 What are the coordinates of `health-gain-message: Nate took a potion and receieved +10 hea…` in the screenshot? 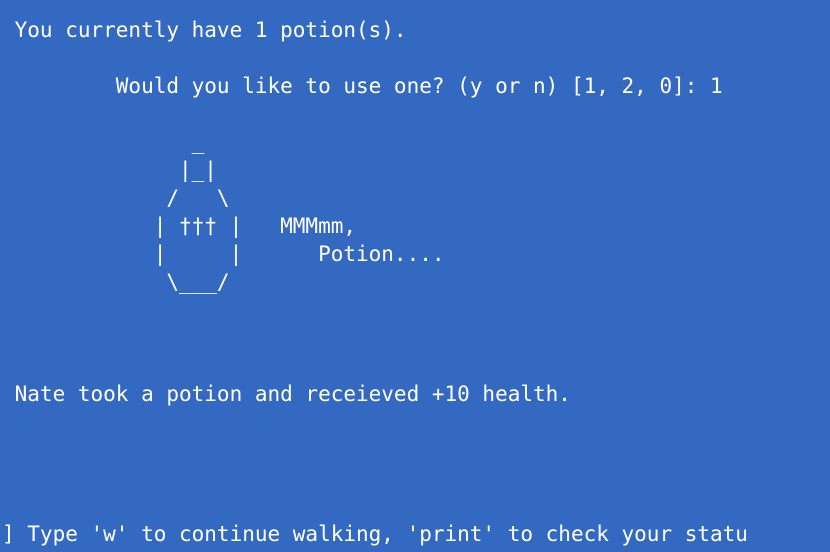 It's located at (286, 394).